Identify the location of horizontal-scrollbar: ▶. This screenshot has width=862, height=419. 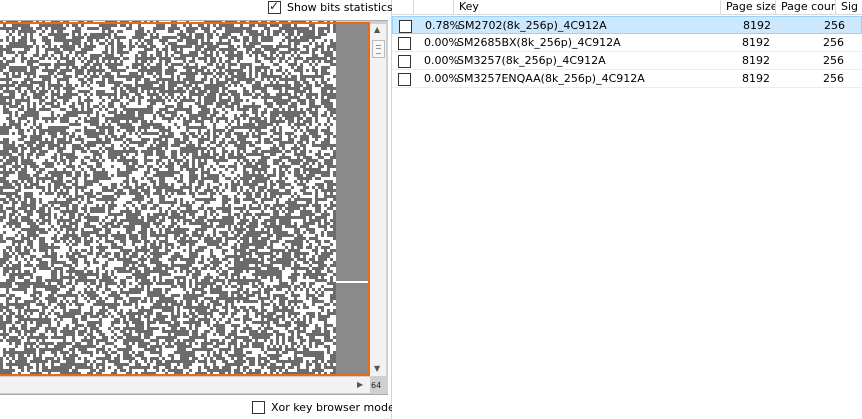
(185, 385).